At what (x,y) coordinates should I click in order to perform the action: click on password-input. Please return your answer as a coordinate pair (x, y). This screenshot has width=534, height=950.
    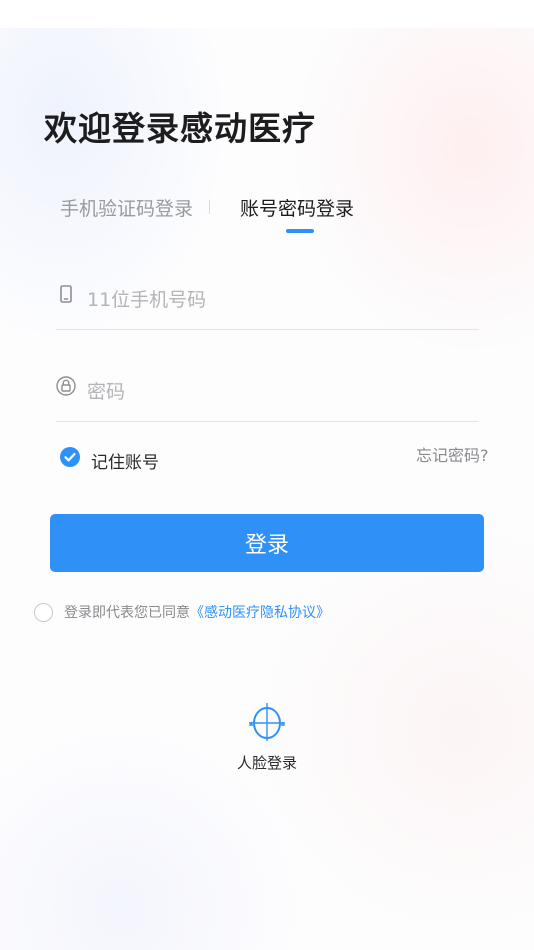
    Looking at the image, I should click on (277, 392).